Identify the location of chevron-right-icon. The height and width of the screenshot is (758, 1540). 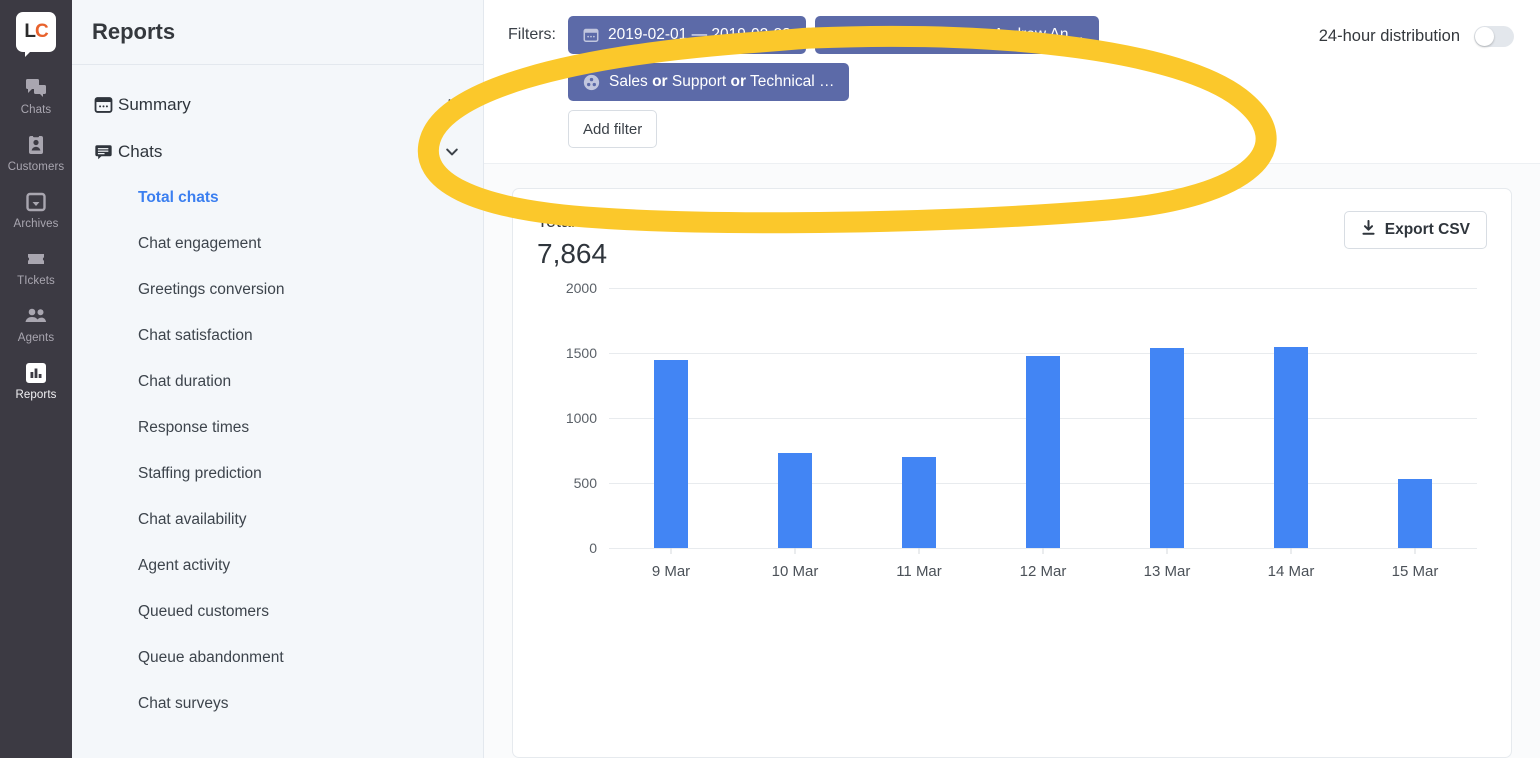
(452, 105).